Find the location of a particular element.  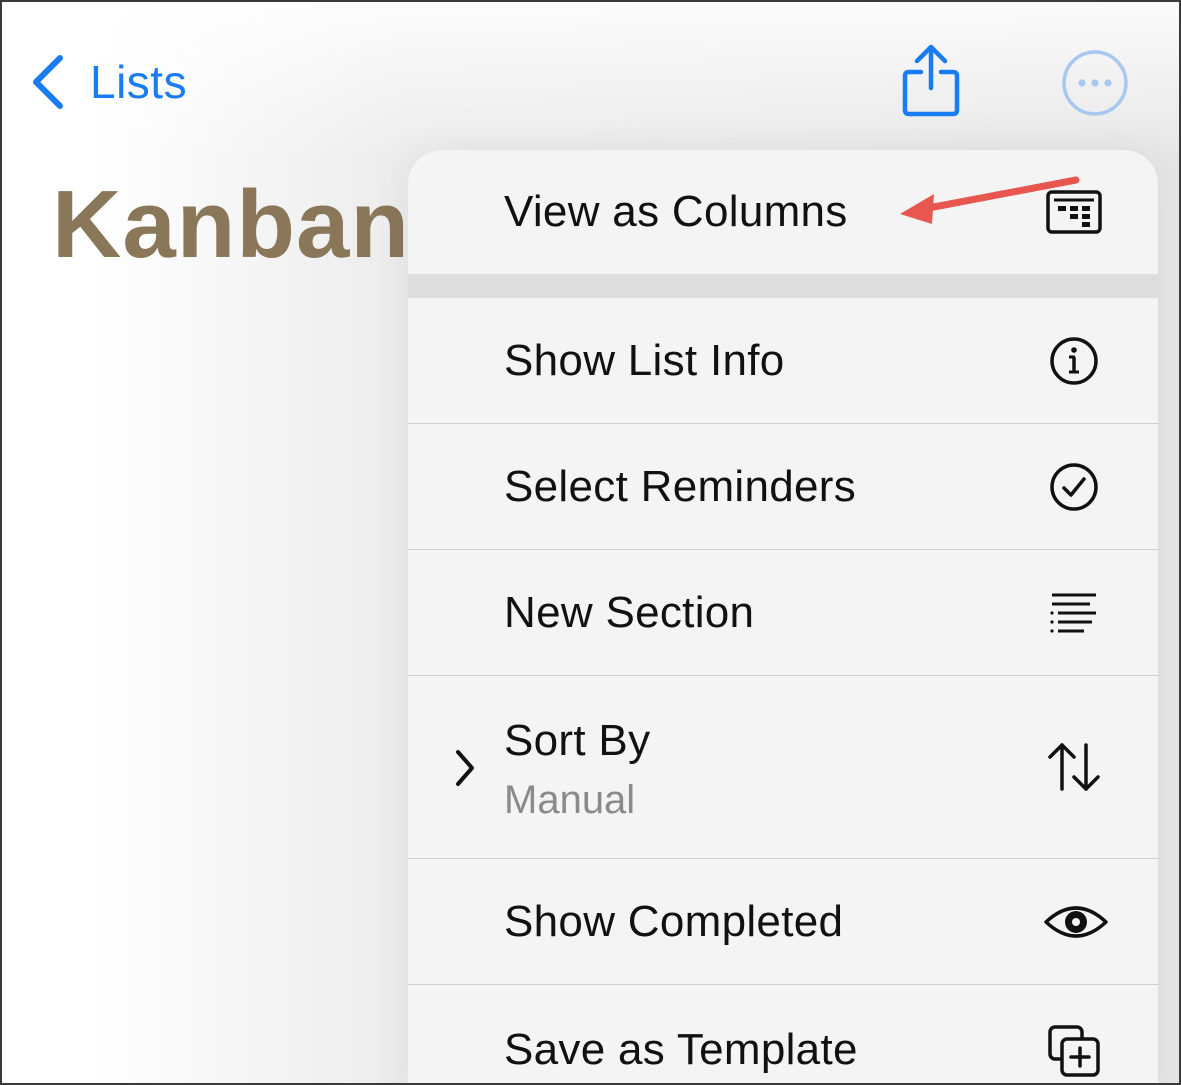

columns-icon is located at coordinates (1074, 212).